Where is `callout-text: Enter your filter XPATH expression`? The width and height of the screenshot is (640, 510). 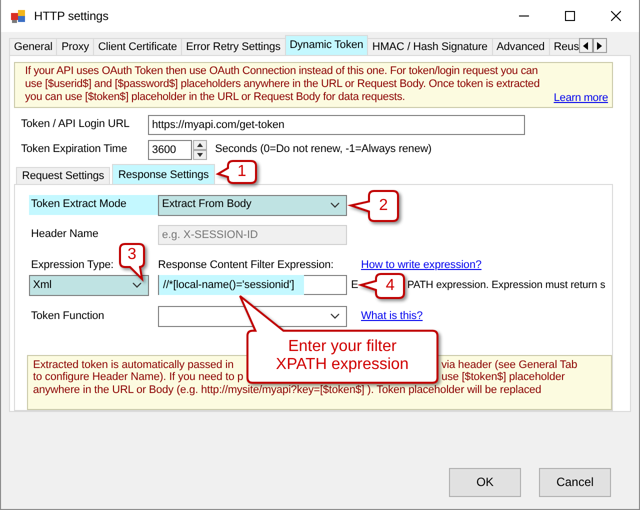
callout-text: Enter your filter XPATH expression is located at coordinates (342, 356).